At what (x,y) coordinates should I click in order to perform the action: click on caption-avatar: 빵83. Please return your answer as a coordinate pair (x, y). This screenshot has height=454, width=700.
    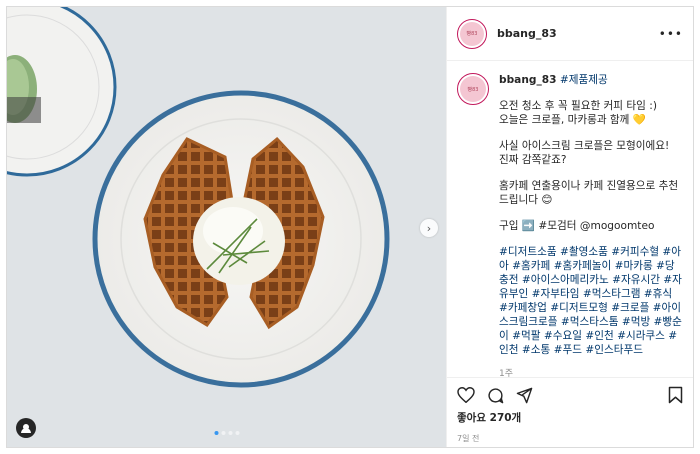
    Looking at the image, I should click on (473, 89).